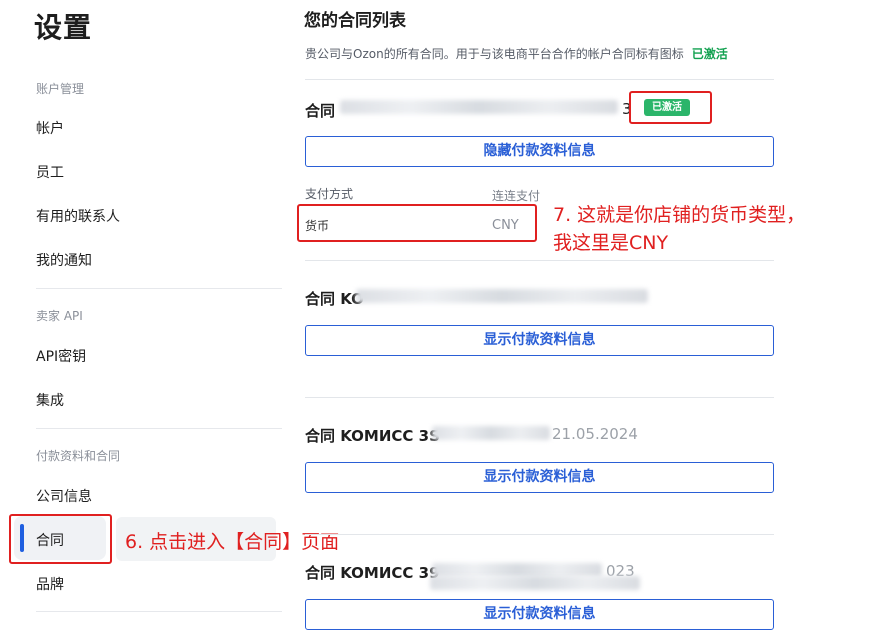 The width and height of the screenshot is (892, 630). Describe the element at coordinates (595, 434) in the screenshot. I see `contract-date: 21.05.2024` at that location.